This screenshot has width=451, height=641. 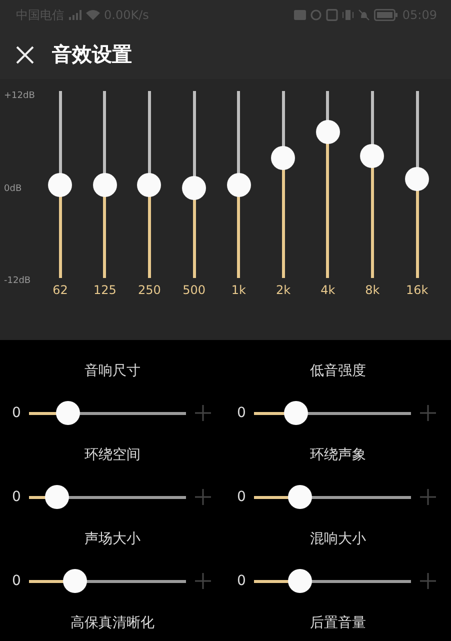 What do you see at coordinates (60, 290) in the screenshot?
I see `band-label: 62` at bounding box center [60, 290].